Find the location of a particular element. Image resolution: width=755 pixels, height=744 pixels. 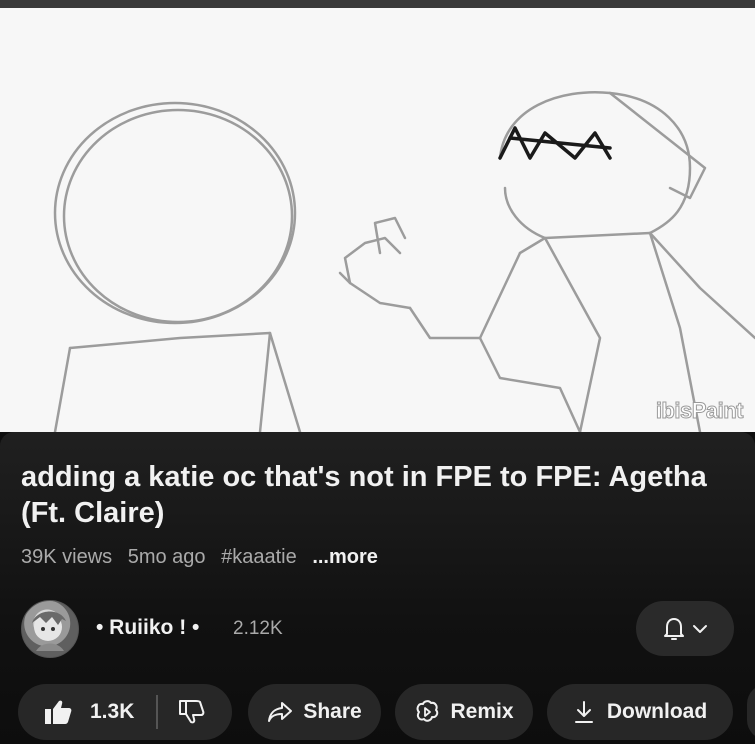

like-dislike-group: 1.3K is located at coordinates (125, 712).